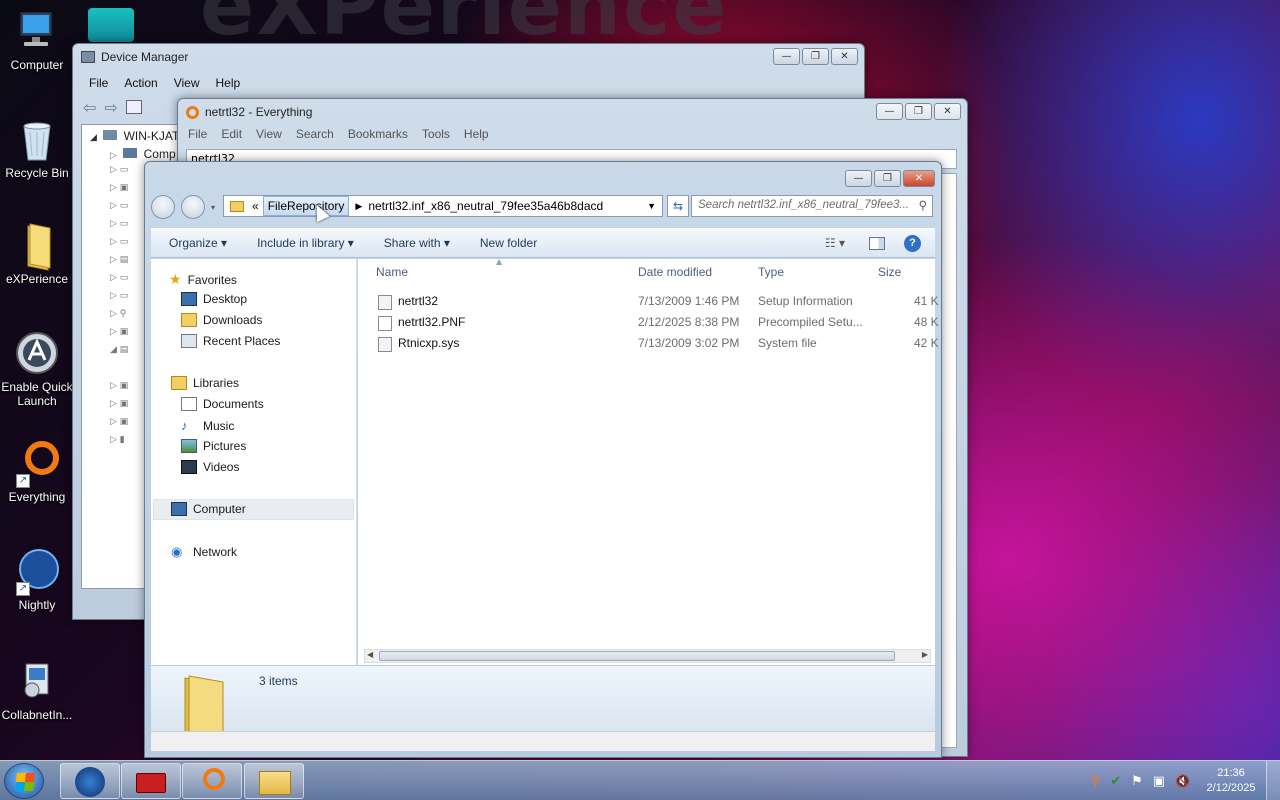  Describe the element at coordinates (771, 272) in the screenshot. I see `column-header-type: Type` at that location.